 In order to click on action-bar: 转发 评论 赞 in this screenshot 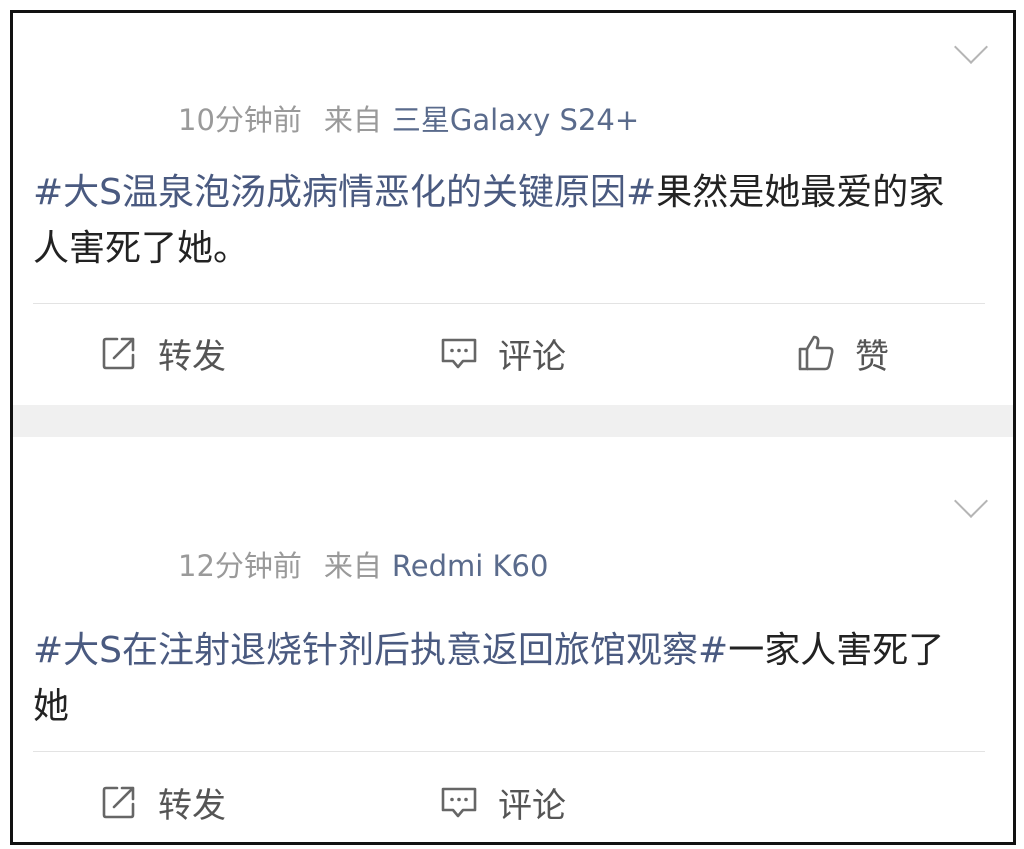, I will do `click(513, 353)`.